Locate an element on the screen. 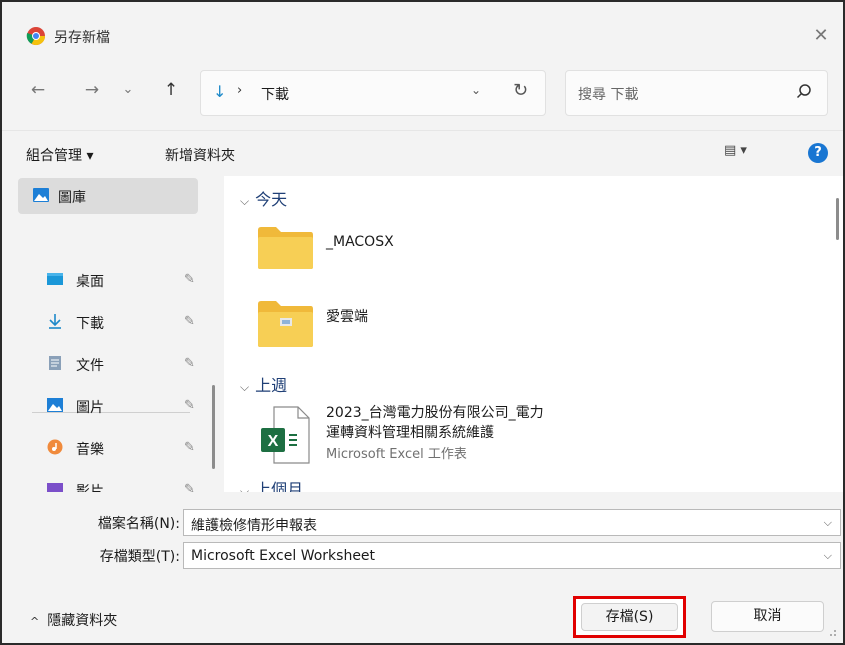 The height and width of the screenshot is (645, 845). filetype-select: Microsoft Excel Worksheet ⌵ is located at coordinates (512, 555).